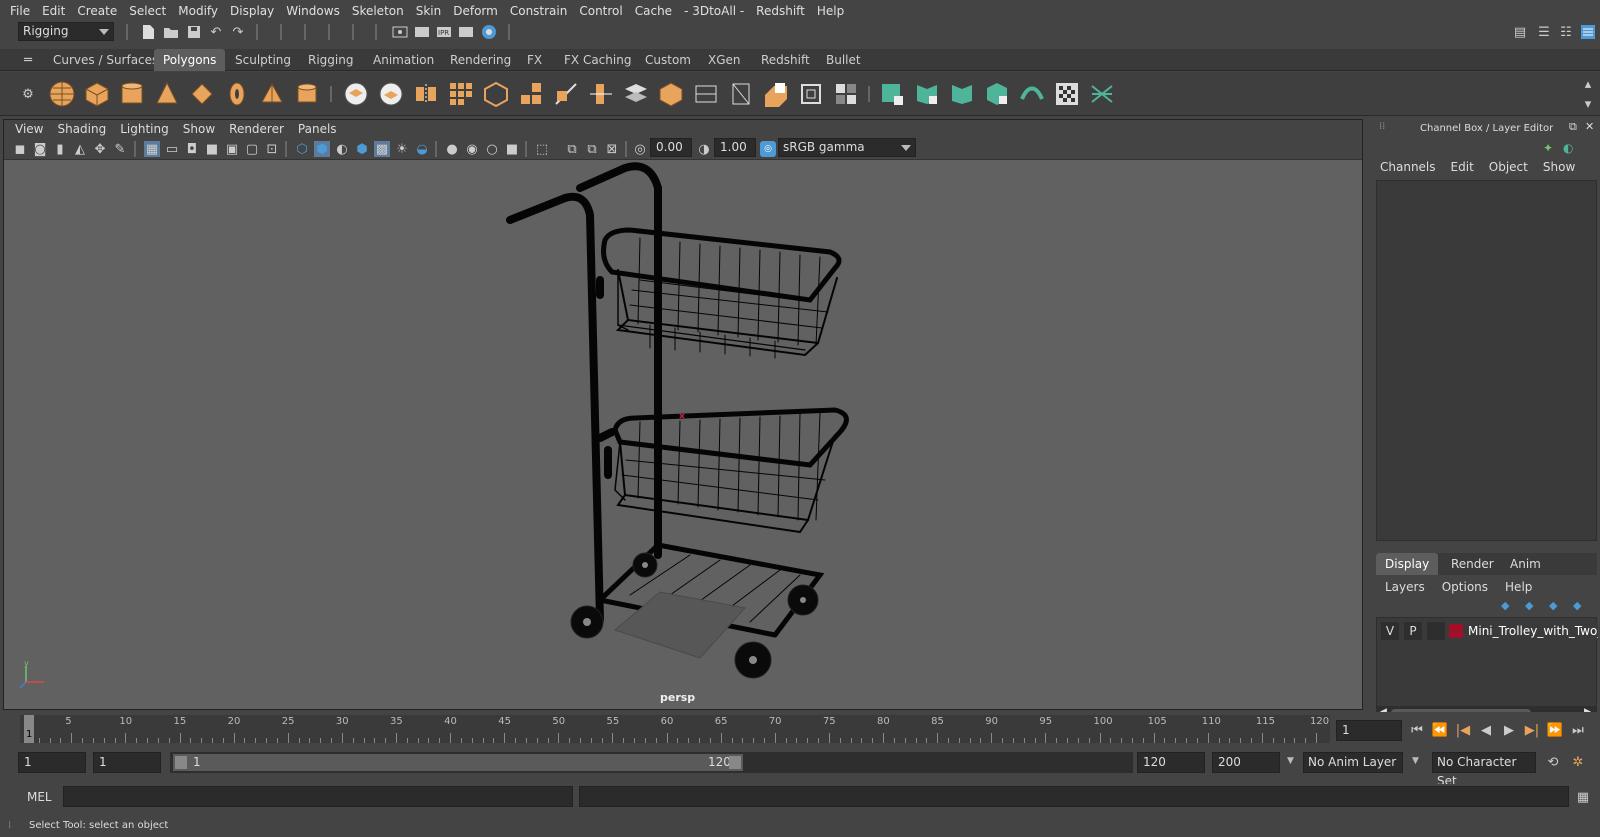 The image size is (1600, 837). Describe the element at coordinates (1525, 564) in the screenshot. I see `tab-anim: Anim` at that location.